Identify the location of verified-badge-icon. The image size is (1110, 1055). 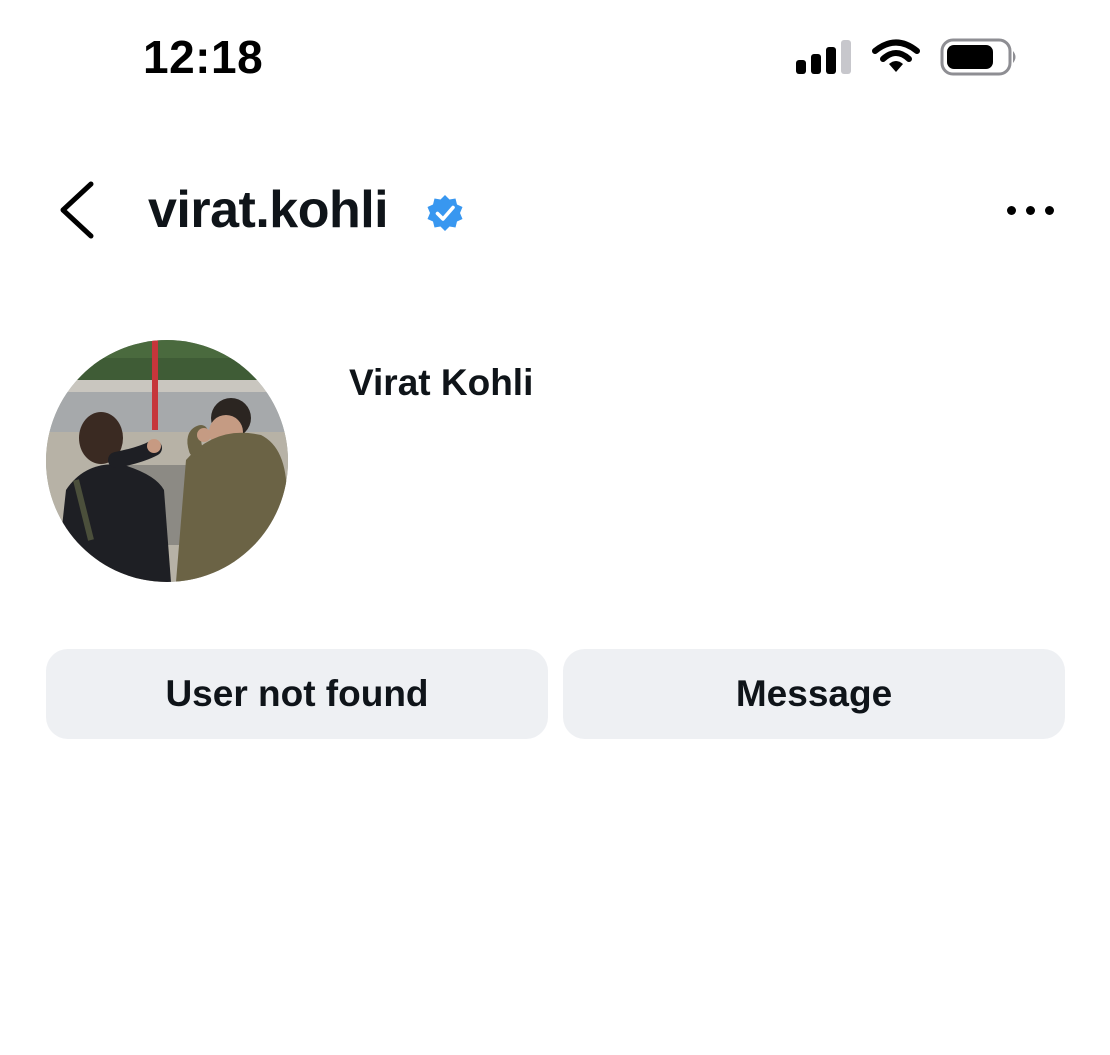
(445, 213).